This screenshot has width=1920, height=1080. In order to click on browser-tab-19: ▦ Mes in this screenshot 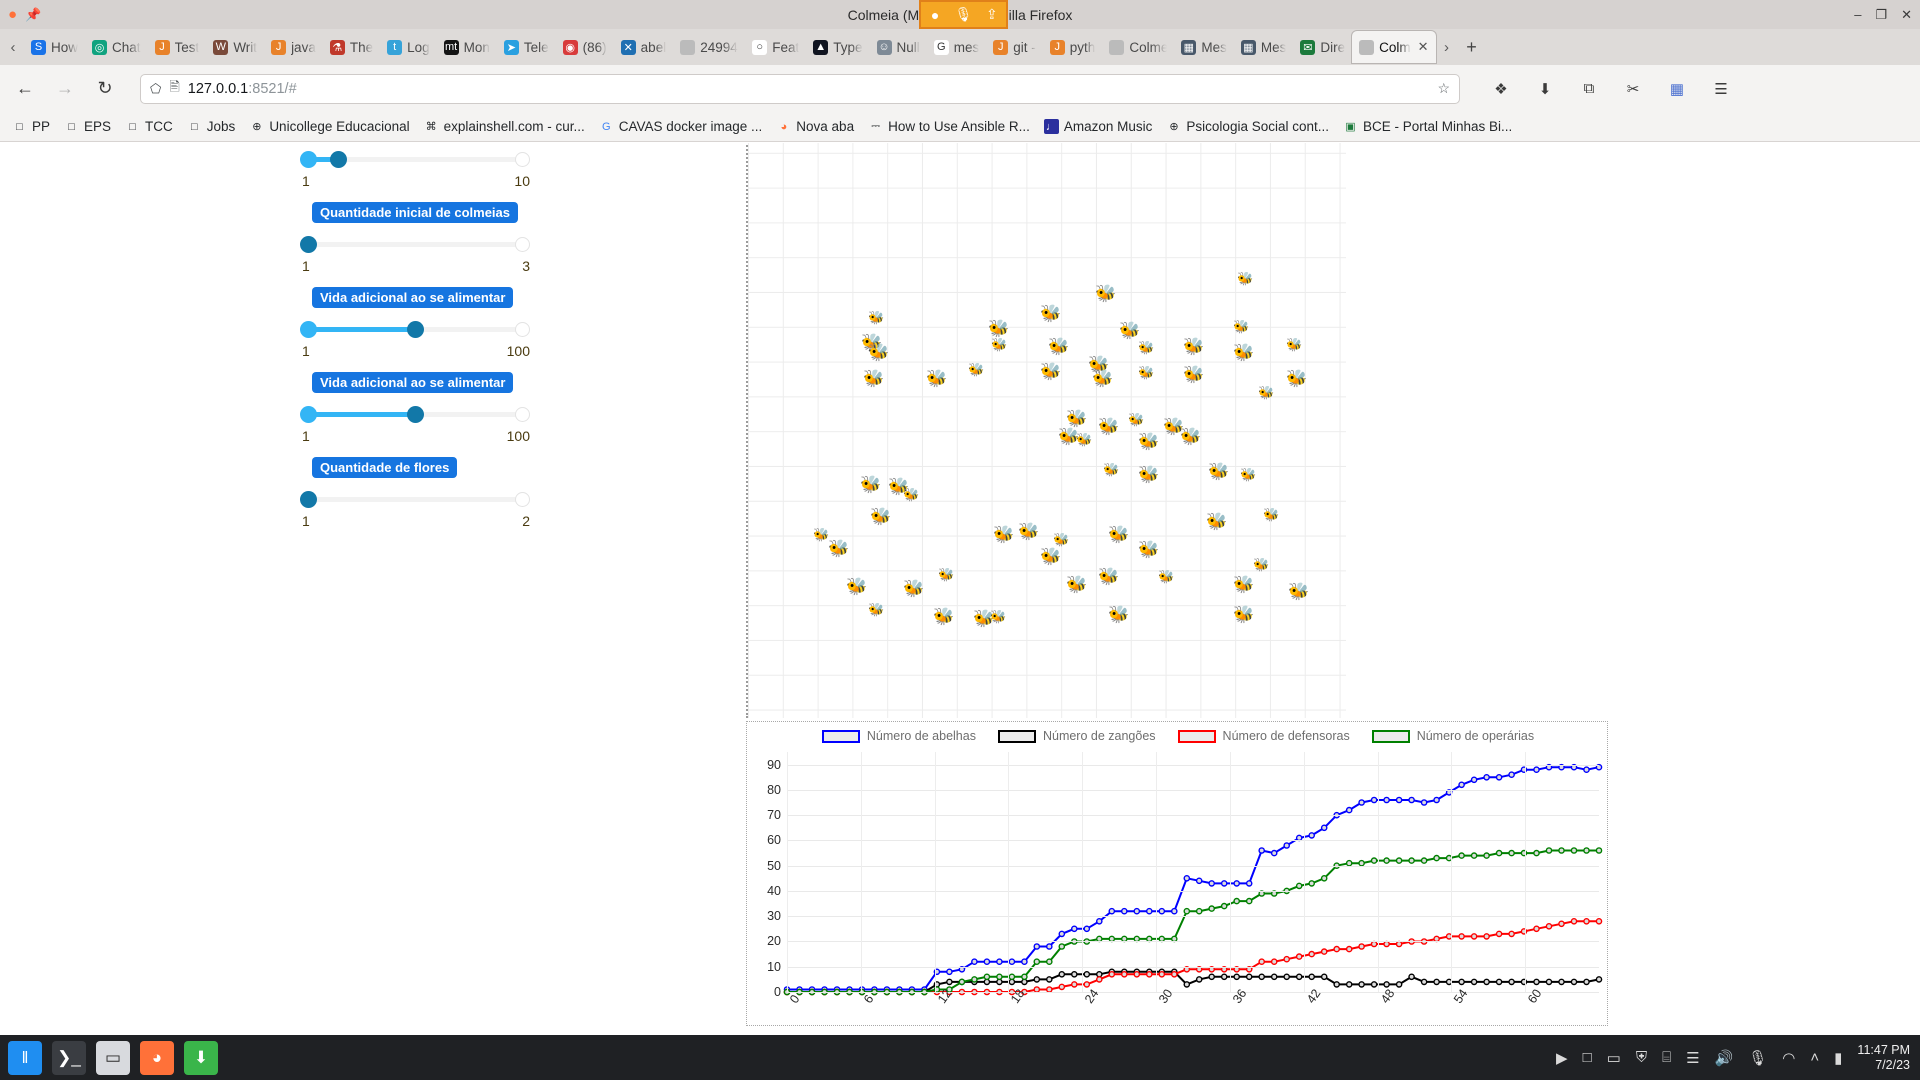, I will do `click(1204, 47)`.